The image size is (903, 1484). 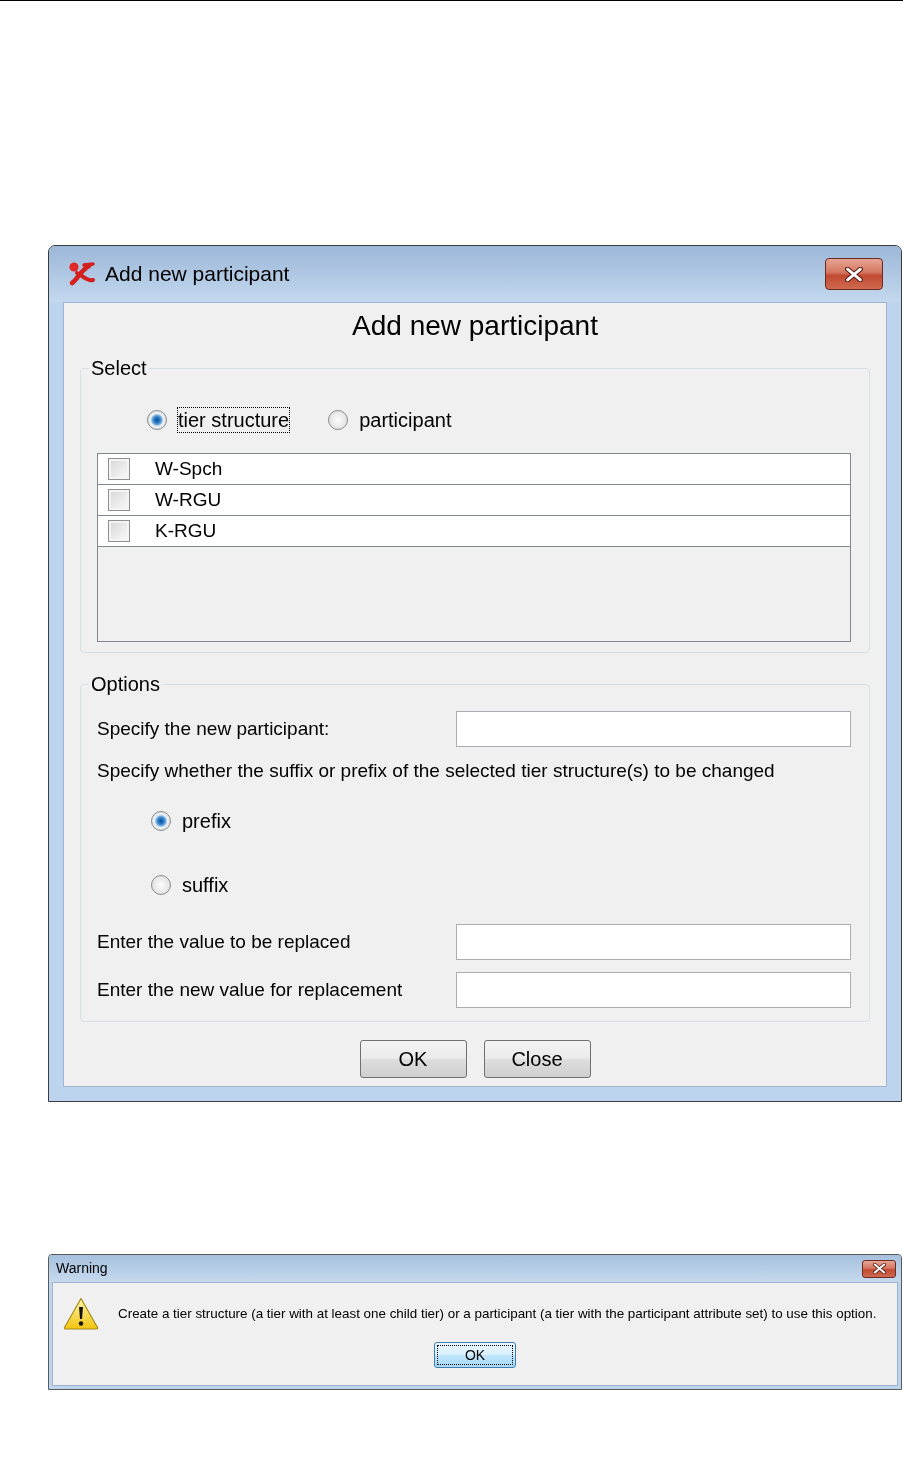 What do you see at coordinates (82, 274) in the screenshot?
I see `logo-icon` at bounding box center [82, 274].